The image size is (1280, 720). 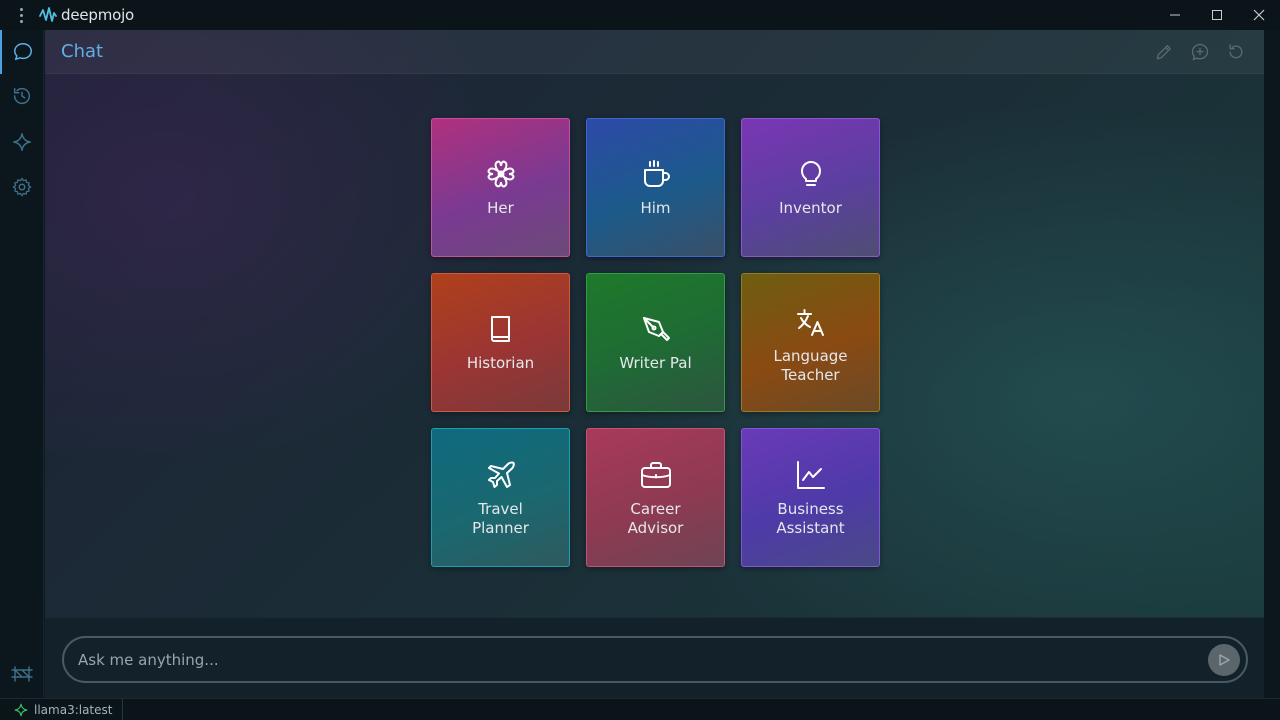 I want to click on rail-item-sparkle, so click(x=22, y=142).